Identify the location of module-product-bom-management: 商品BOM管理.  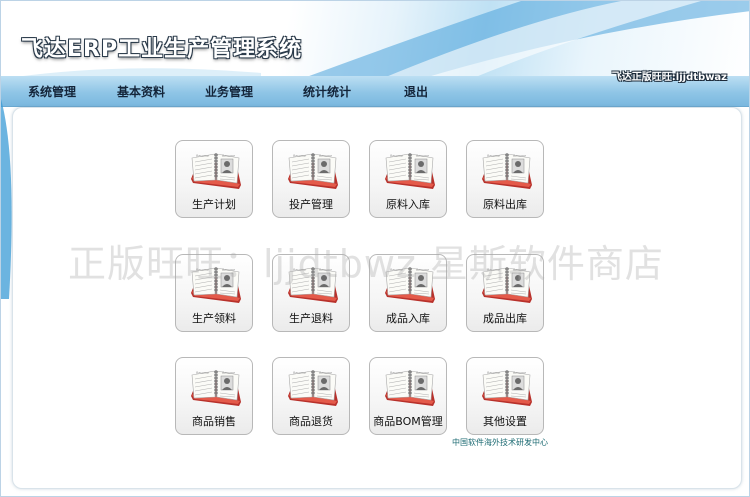
(408, 396).